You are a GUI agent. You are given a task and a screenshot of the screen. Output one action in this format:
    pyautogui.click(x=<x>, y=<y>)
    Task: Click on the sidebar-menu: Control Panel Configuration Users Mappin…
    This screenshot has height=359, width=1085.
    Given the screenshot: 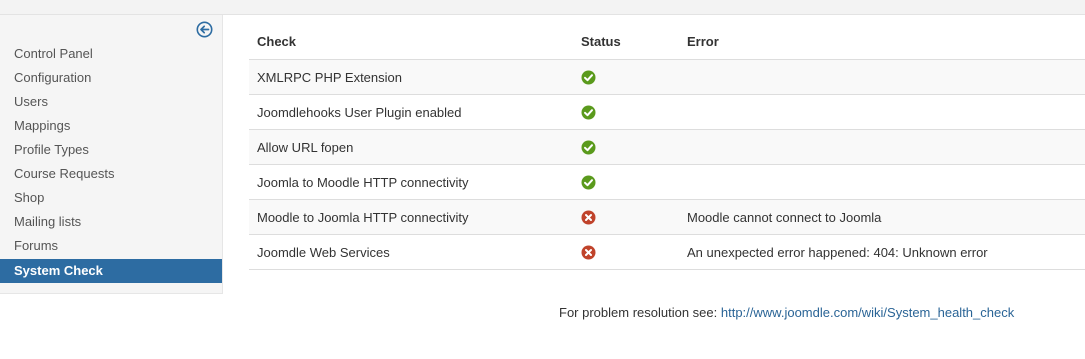 What is the action you would take?
    pyautogui.click(x=111, y=162)
    